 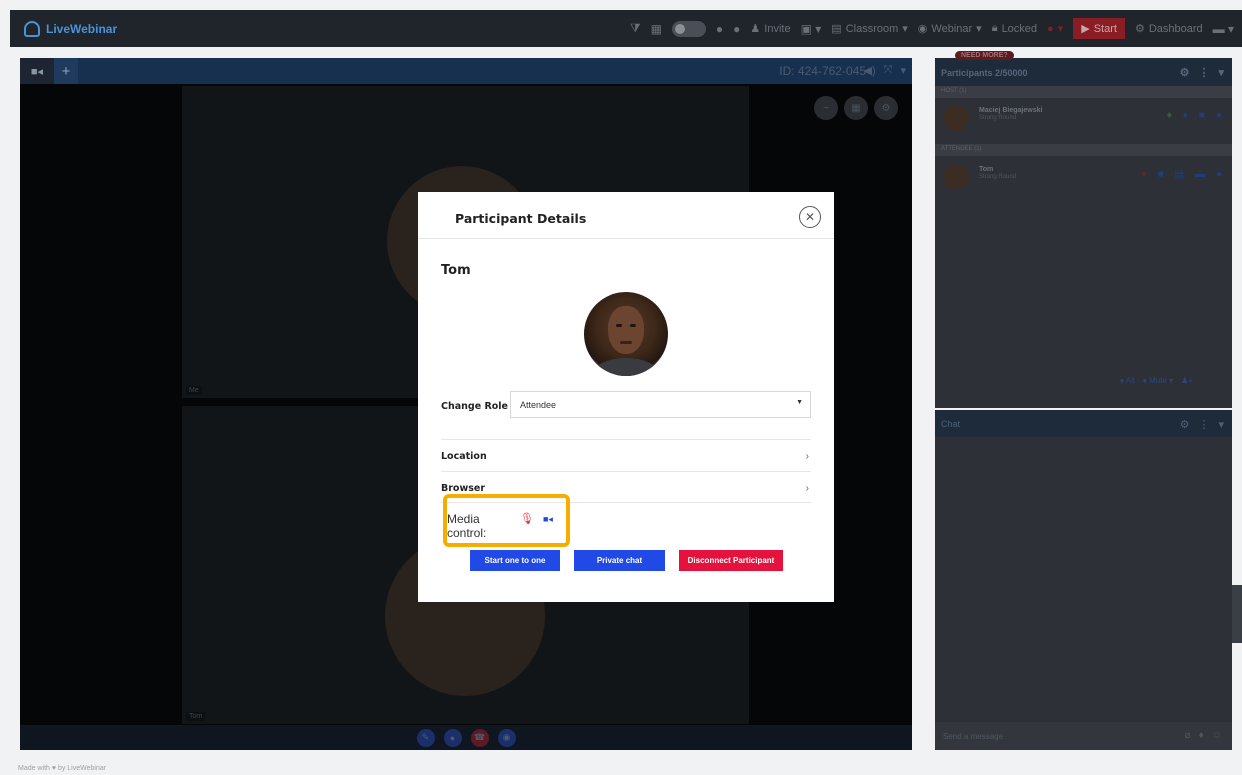 What do you see at coordinates (626, 454) in the screenshot?
I see `location-row: Location ›` at bounding box center [626, 454].